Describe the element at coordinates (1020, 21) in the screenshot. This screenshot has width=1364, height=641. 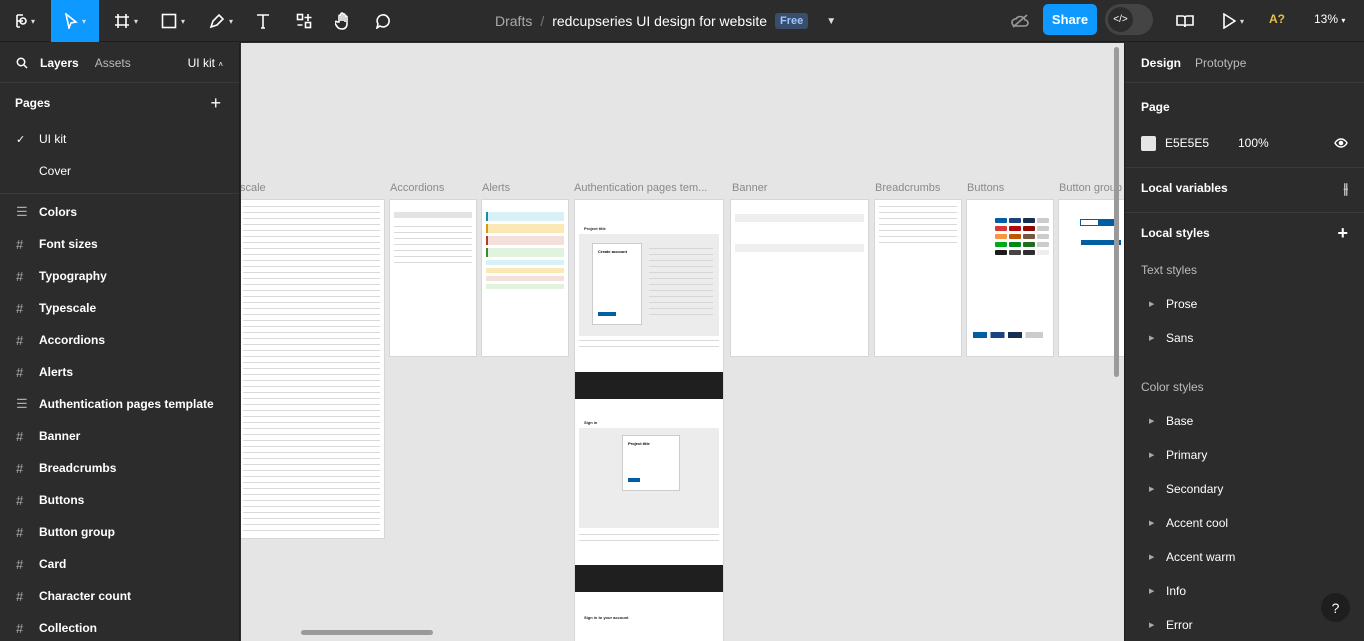
I see `multiplayer-off-button` at that location.